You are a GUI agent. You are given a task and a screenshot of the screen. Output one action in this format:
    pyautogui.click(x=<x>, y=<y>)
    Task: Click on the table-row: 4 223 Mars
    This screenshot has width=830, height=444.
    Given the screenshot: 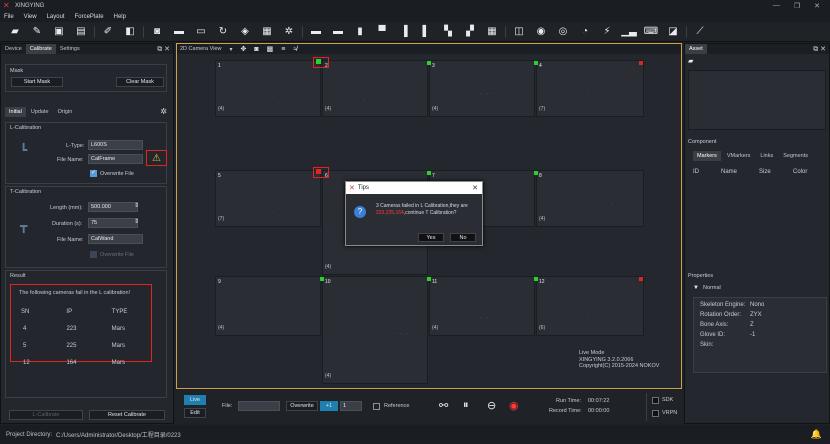 What is the action you would take?
    pyautogui.click(x=81, y=328)
    